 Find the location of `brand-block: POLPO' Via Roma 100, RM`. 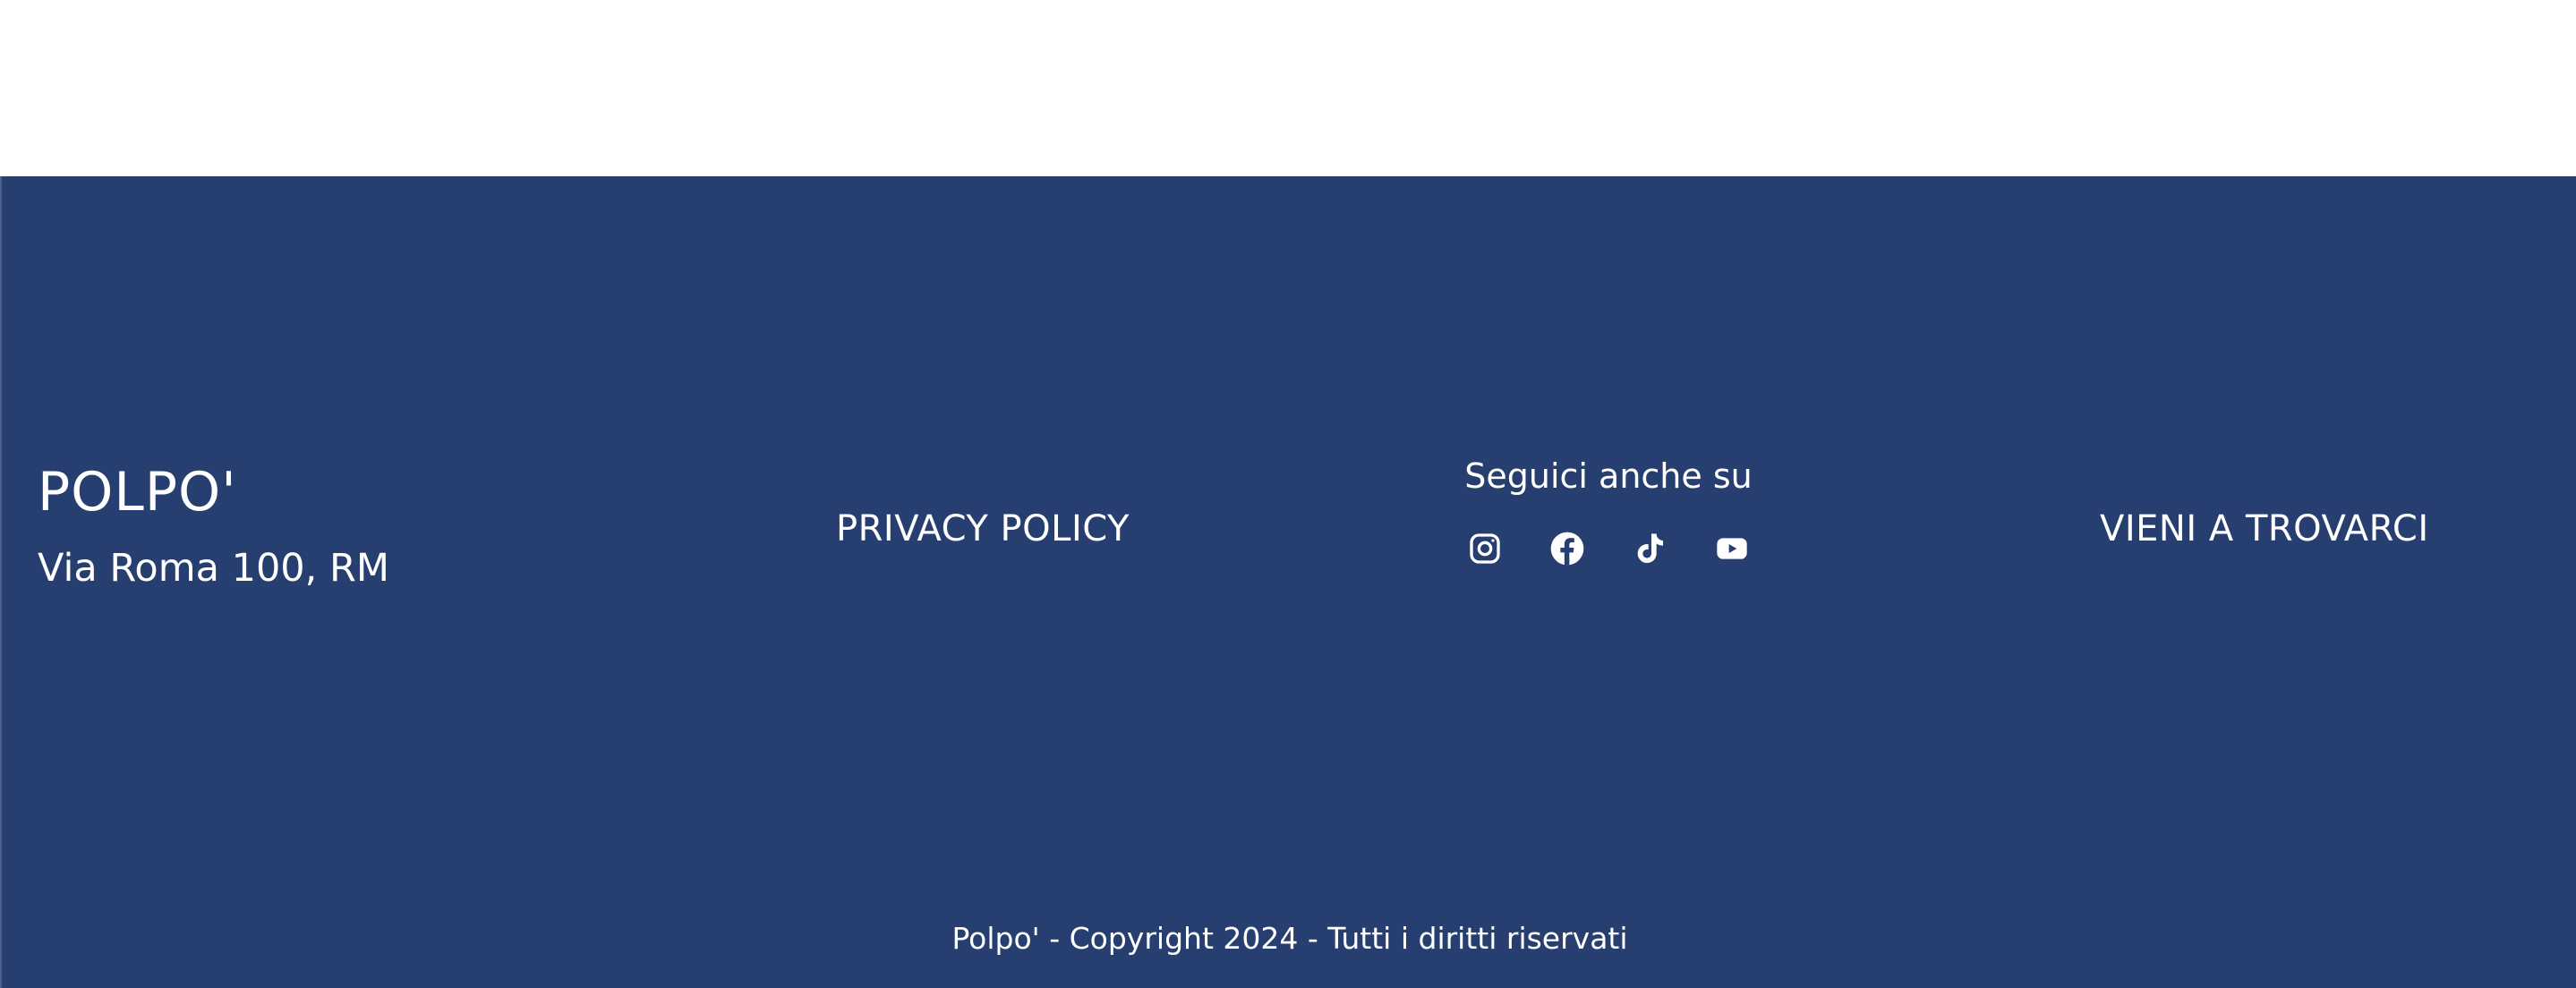

brand-block: POLPO' Via Roma 100, RM is located at coordinates (213, 526).